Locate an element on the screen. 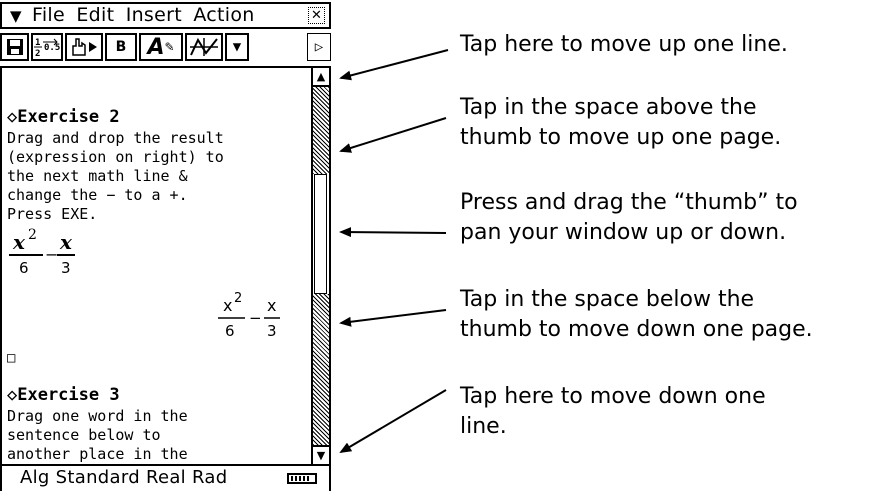 Image resolution: width=889 pixels, height=491 pixels. arrow-scroll-down-line is located at coordinates (393, 421).